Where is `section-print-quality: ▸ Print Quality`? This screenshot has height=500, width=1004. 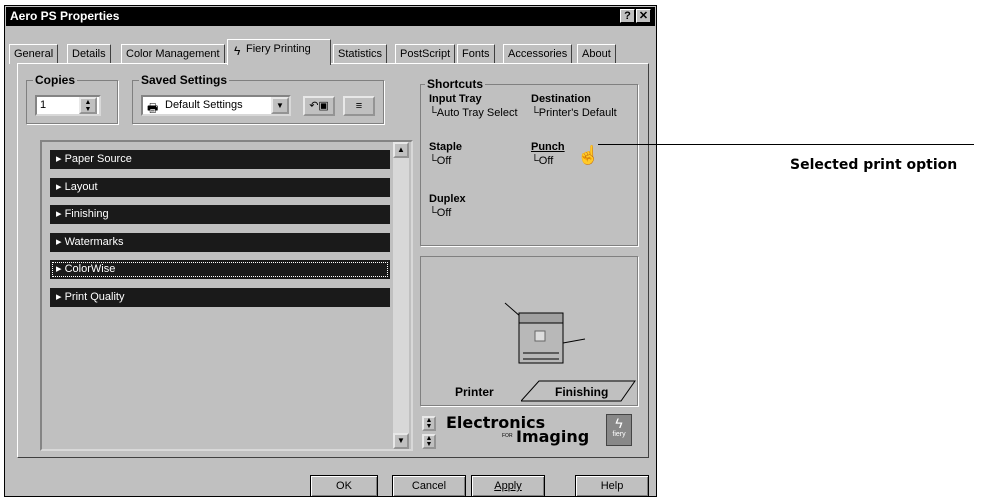
section-print-quality: ▸ Print Quality is located at coordinates (220, 297).